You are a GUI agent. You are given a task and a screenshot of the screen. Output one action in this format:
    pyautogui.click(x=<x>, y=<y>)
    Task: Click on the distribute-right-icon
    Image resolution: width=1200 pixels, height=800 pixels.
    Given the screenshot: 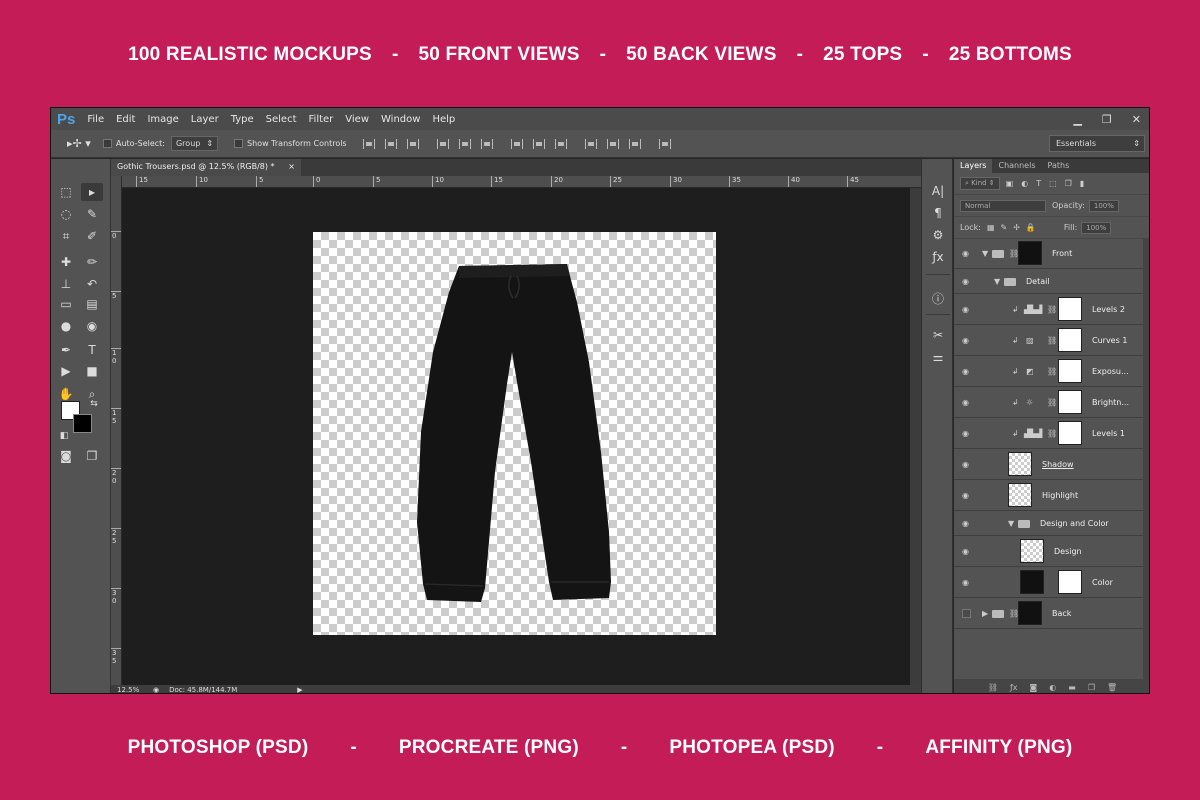 What is the action you would take?
    pyautogui.click(x=634, y=143)
    